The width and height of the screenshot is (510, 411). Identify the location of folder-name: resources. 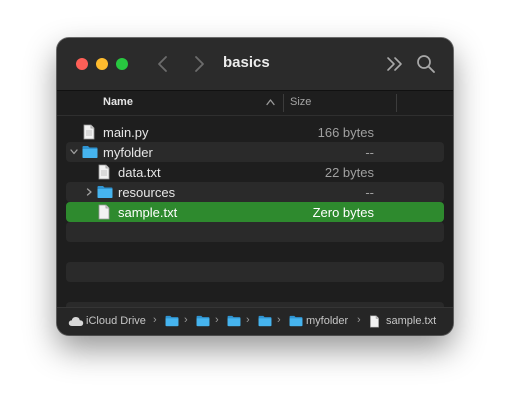
(147, 192).